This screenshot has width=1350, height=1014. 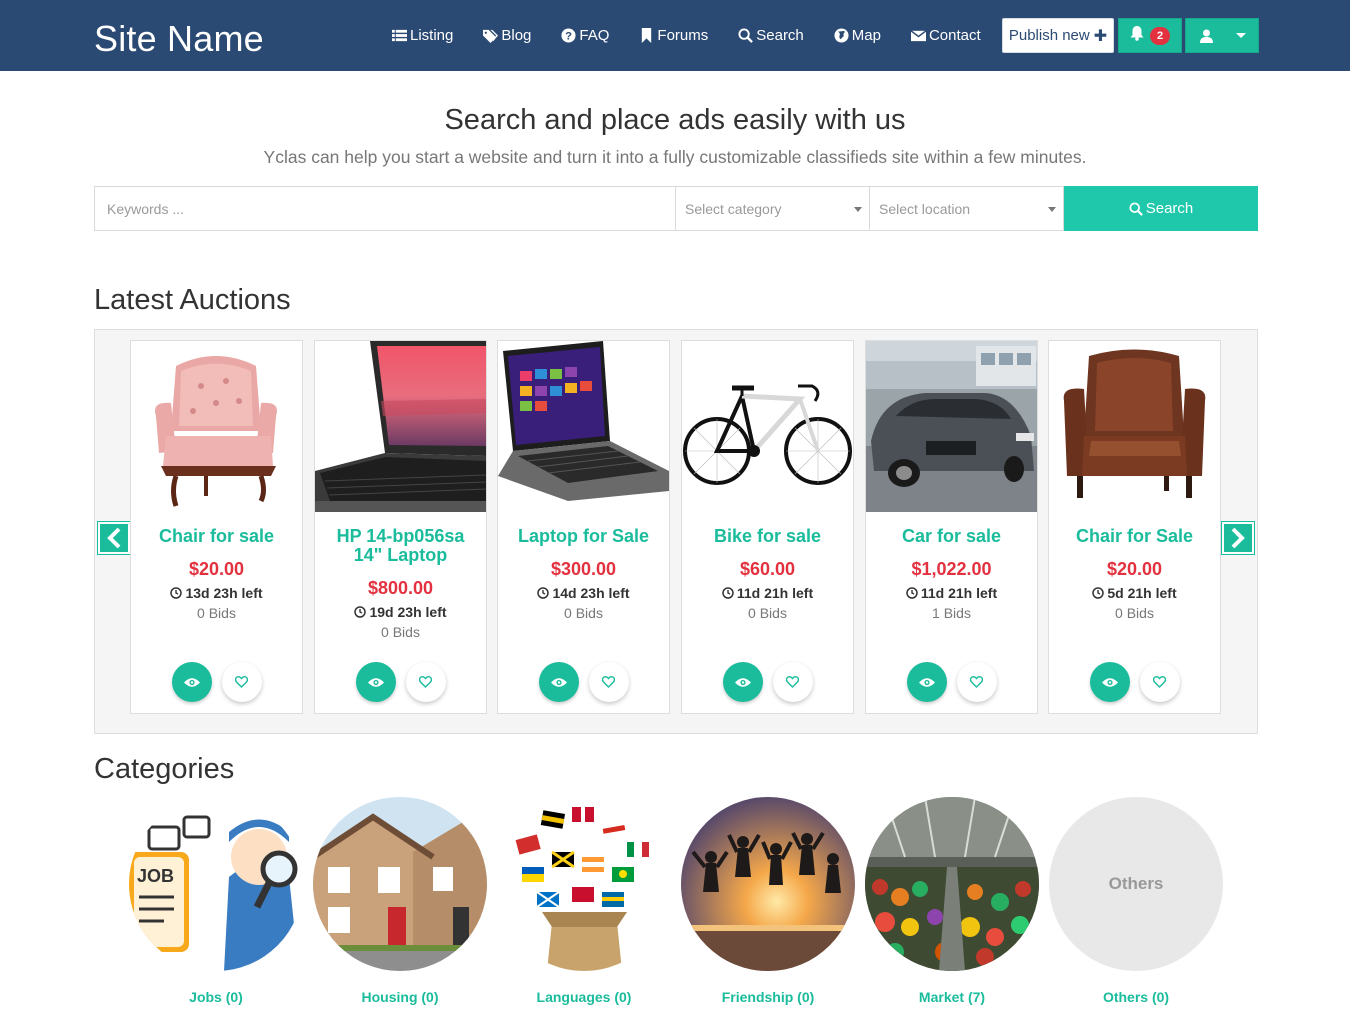 I want to click on category-label: Others (0), so click(x=1136, y=997).